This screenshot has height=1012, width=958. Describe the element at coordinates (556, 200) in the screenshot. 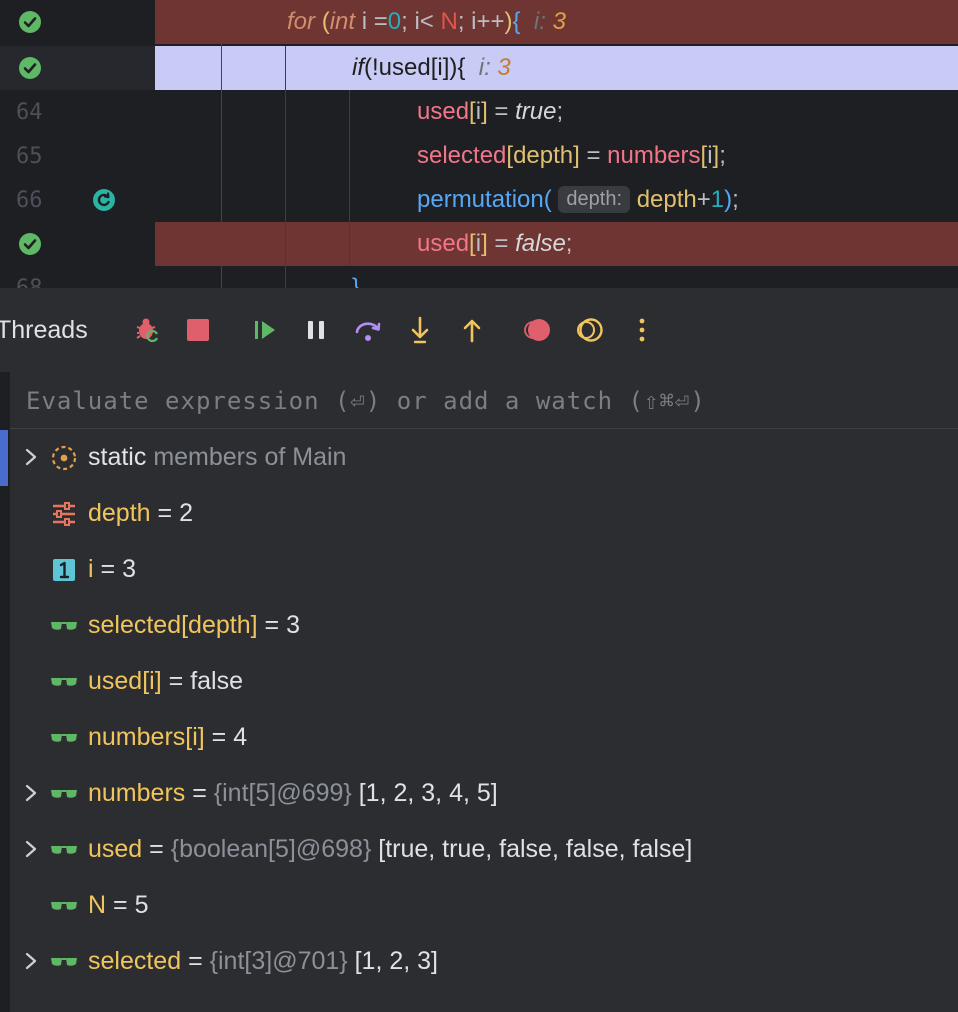

I see `code-line-66: permutation( depth: depth+1);` at that location.